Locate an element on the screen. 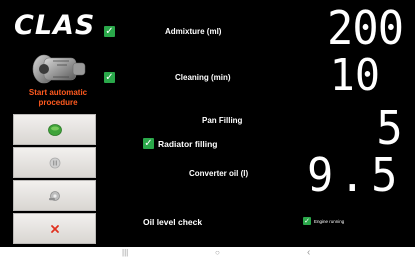 Image resolution: width=415 pixels, height=259 pixels. pan-filling-value: 5 is located at coordinates (390, 128).